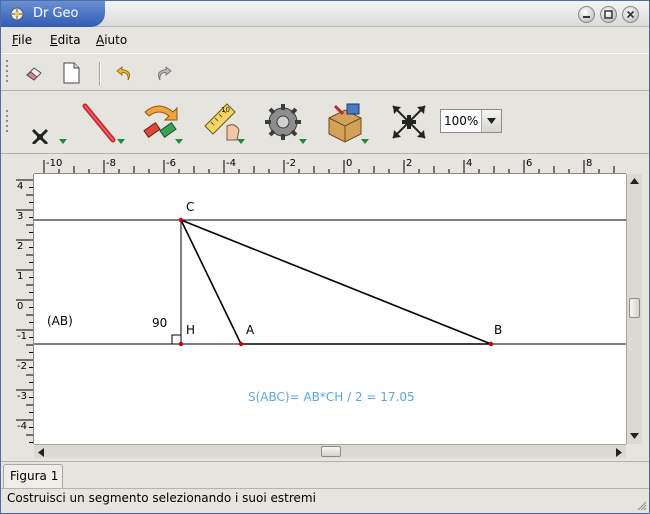 The height and width of the screenshot is (514, 650). I want to click on svg-text: 10, so click(225, 110).